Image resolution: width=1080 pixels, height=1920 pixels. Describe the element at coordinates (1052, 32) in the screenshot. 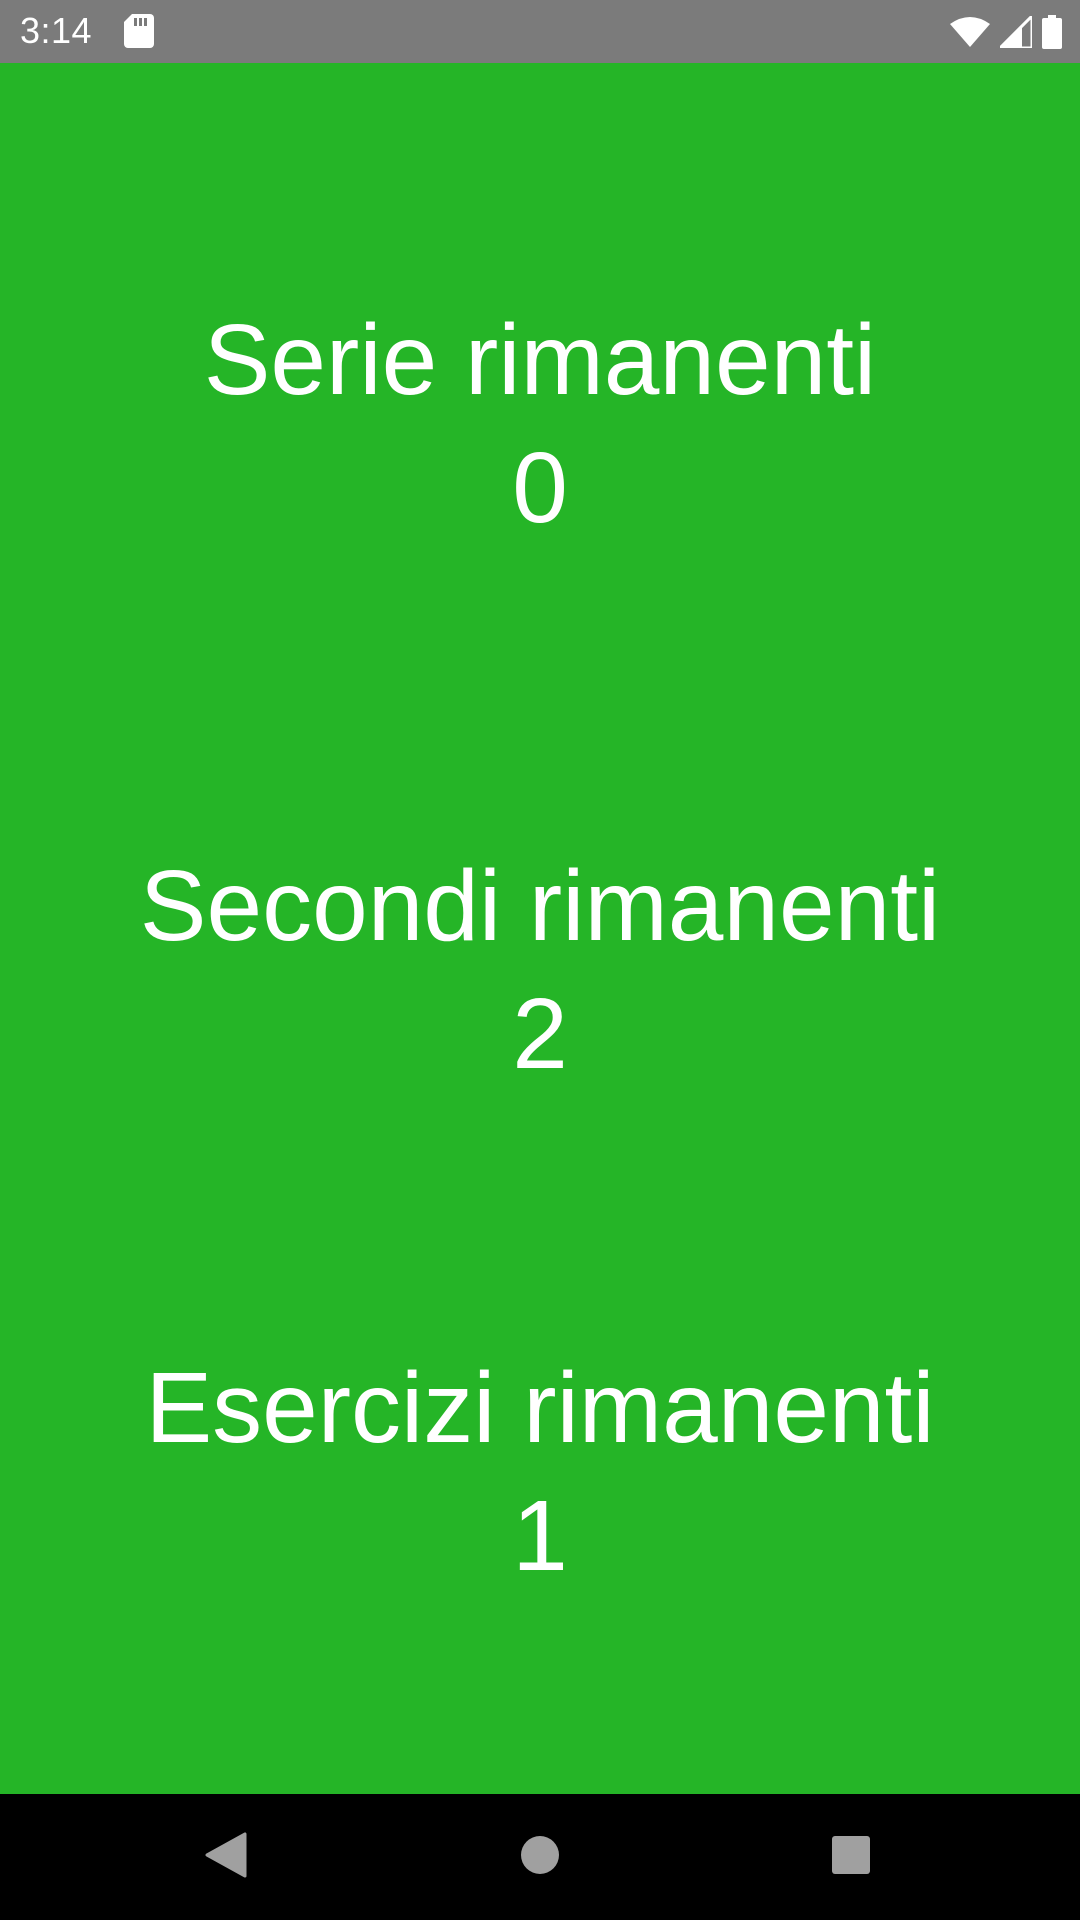

I see `battery-icon` at that location.